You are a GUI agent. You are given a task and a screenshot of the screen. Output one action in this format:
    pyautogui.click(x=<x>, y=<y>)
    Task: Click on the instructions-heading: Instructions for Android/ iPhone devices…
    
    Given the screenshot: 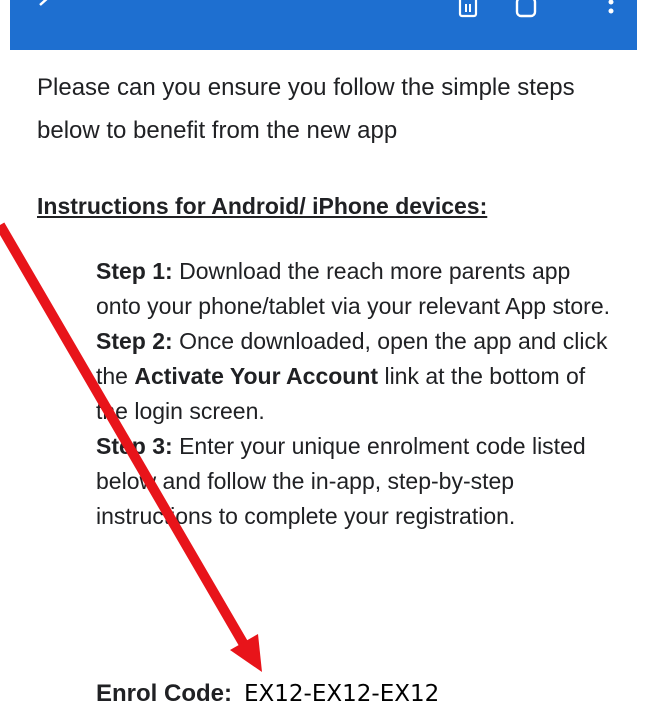 What is the action you would take?
    pyautogui.click(x=262, y=206)
    